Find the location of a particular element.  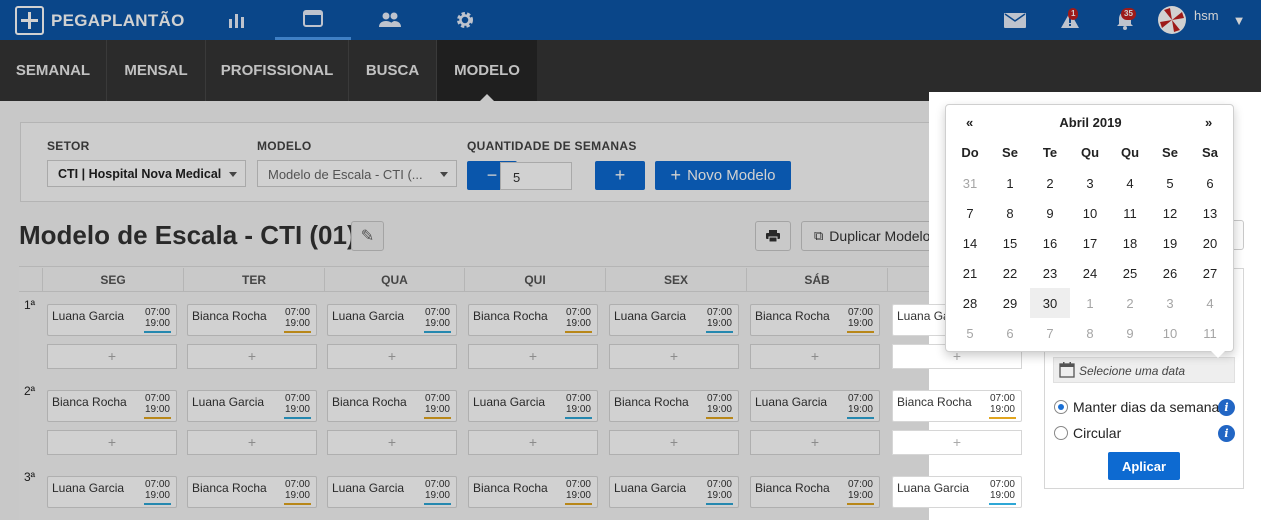

calendar-day: 29 is located at coordinates (1010, 303).